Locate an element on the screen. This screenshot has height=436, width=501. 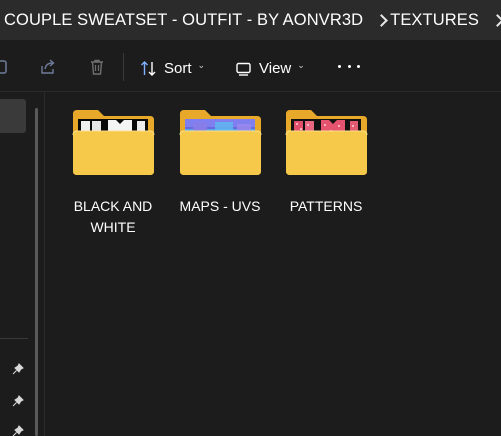
command-bar: Sort ⌄ View ⌄ is located at coordinates (250, 66).